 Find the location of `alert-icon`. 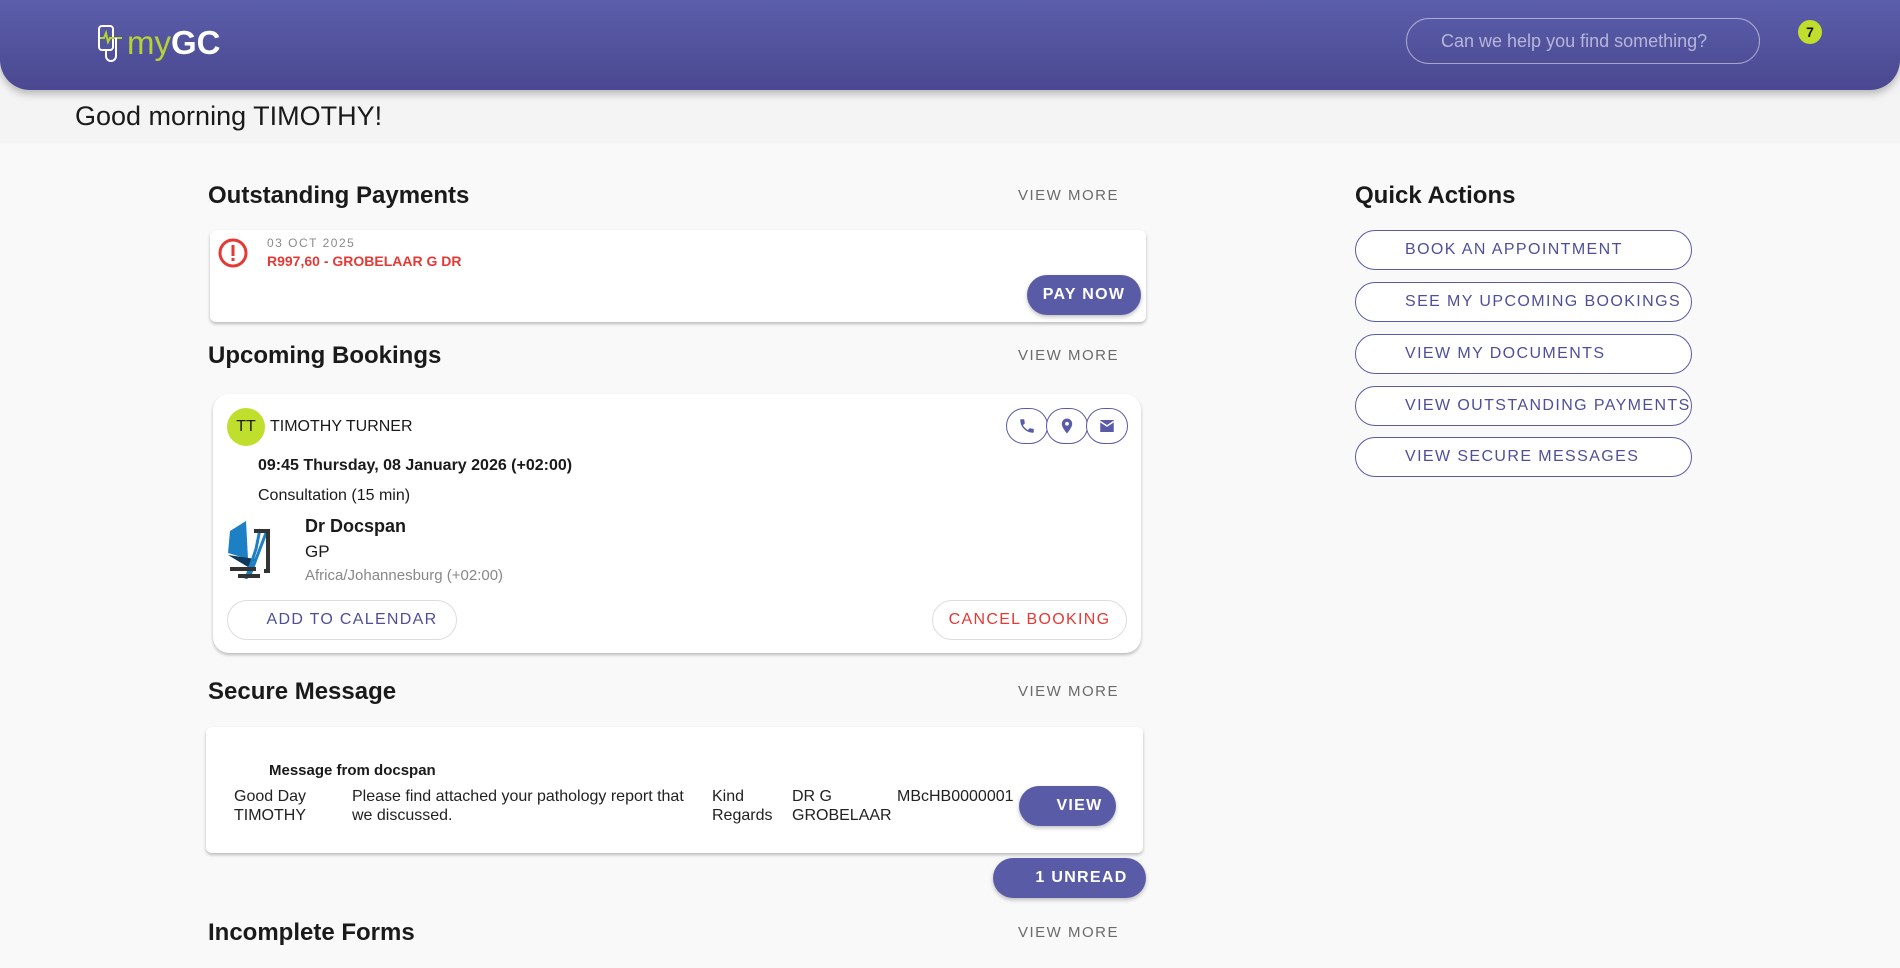

alert-icon is located at coordinates (233, 253).